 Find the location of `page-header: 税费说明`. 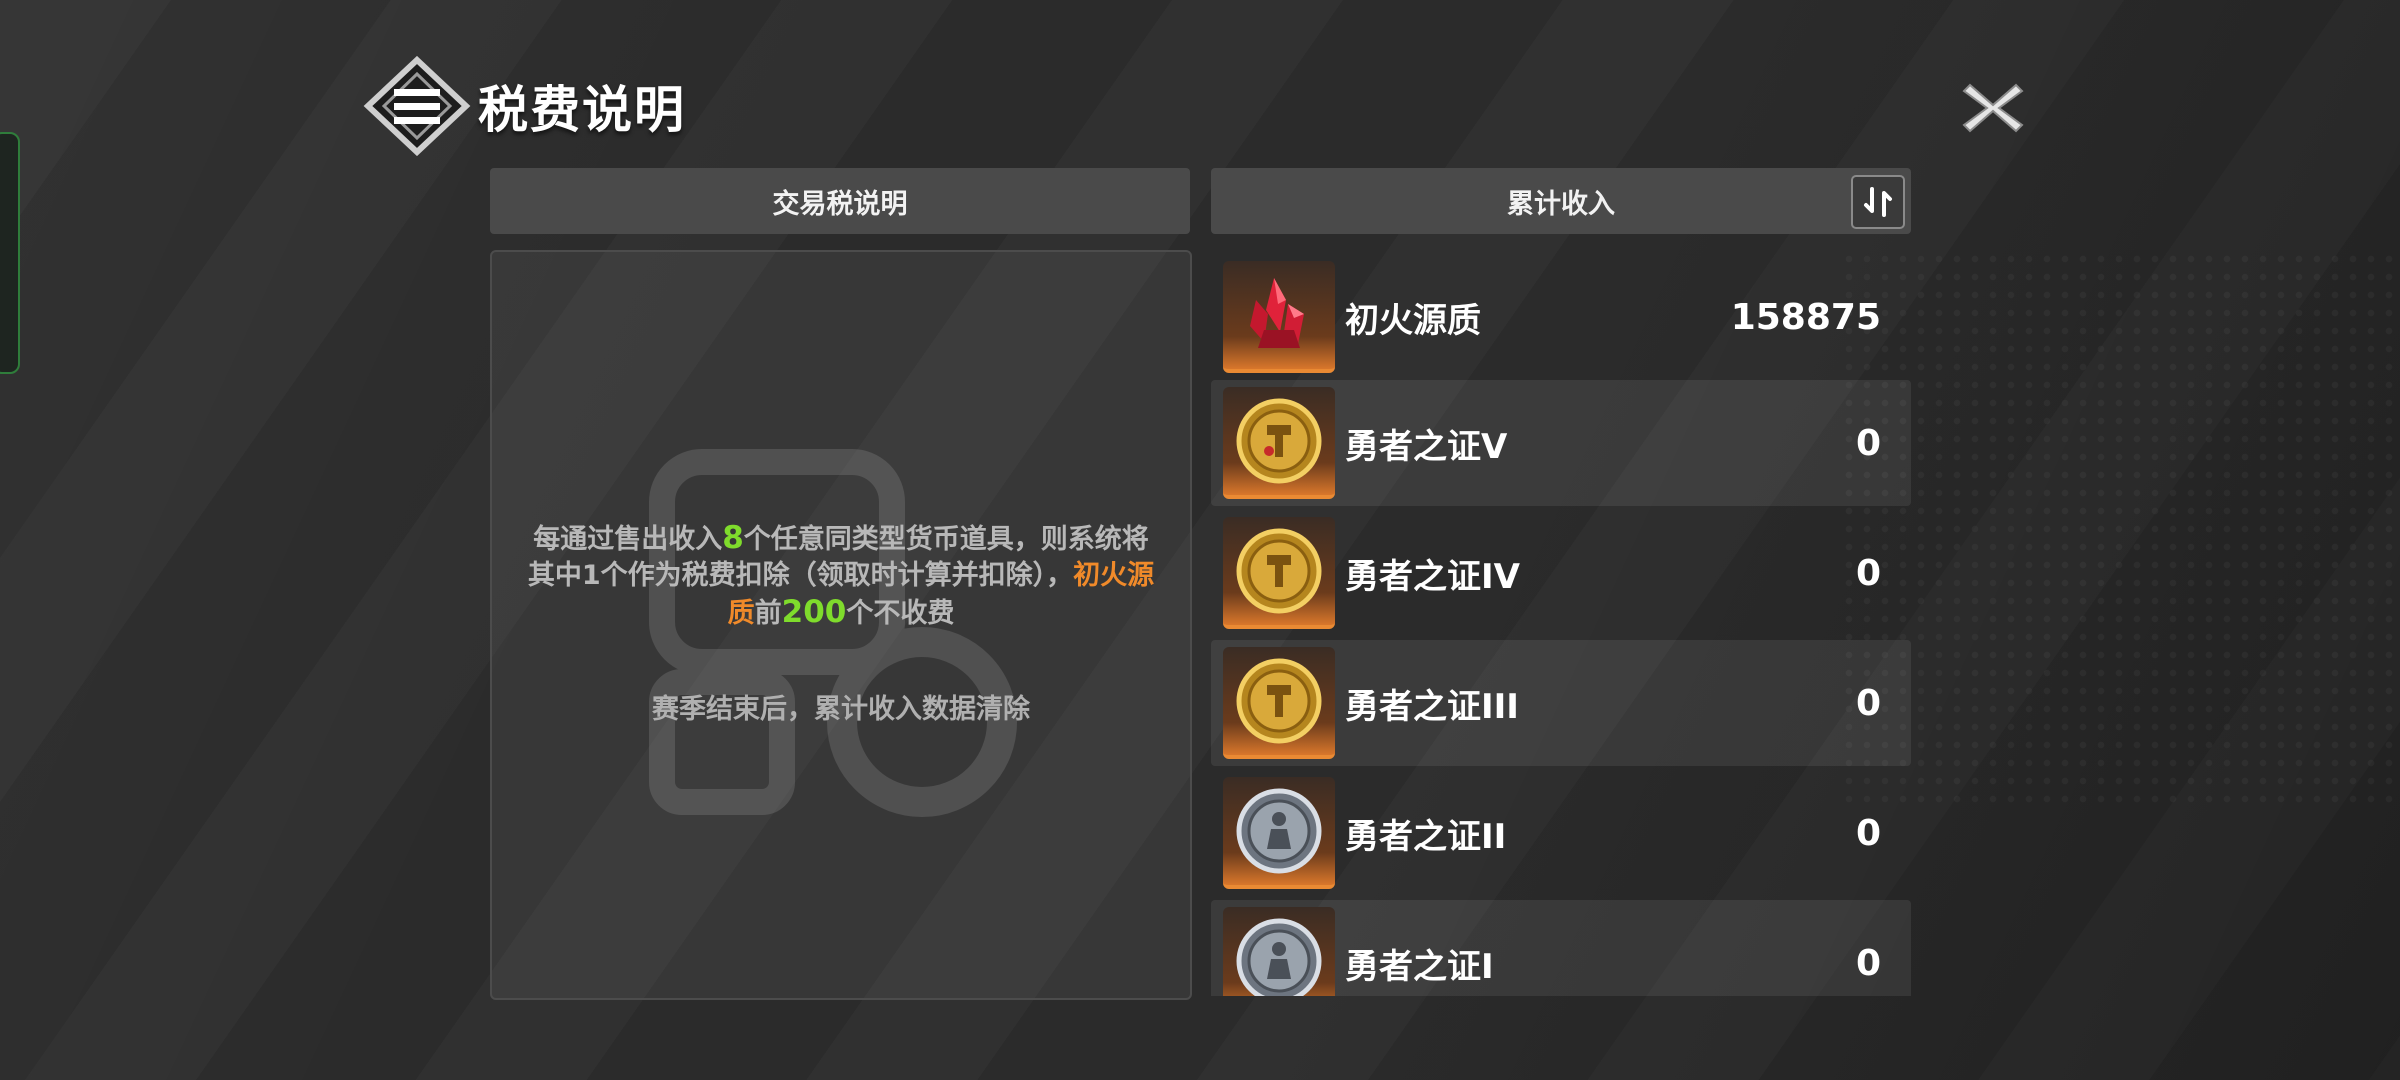

page-header: 税费说明 is located at coordinates (524, 106).